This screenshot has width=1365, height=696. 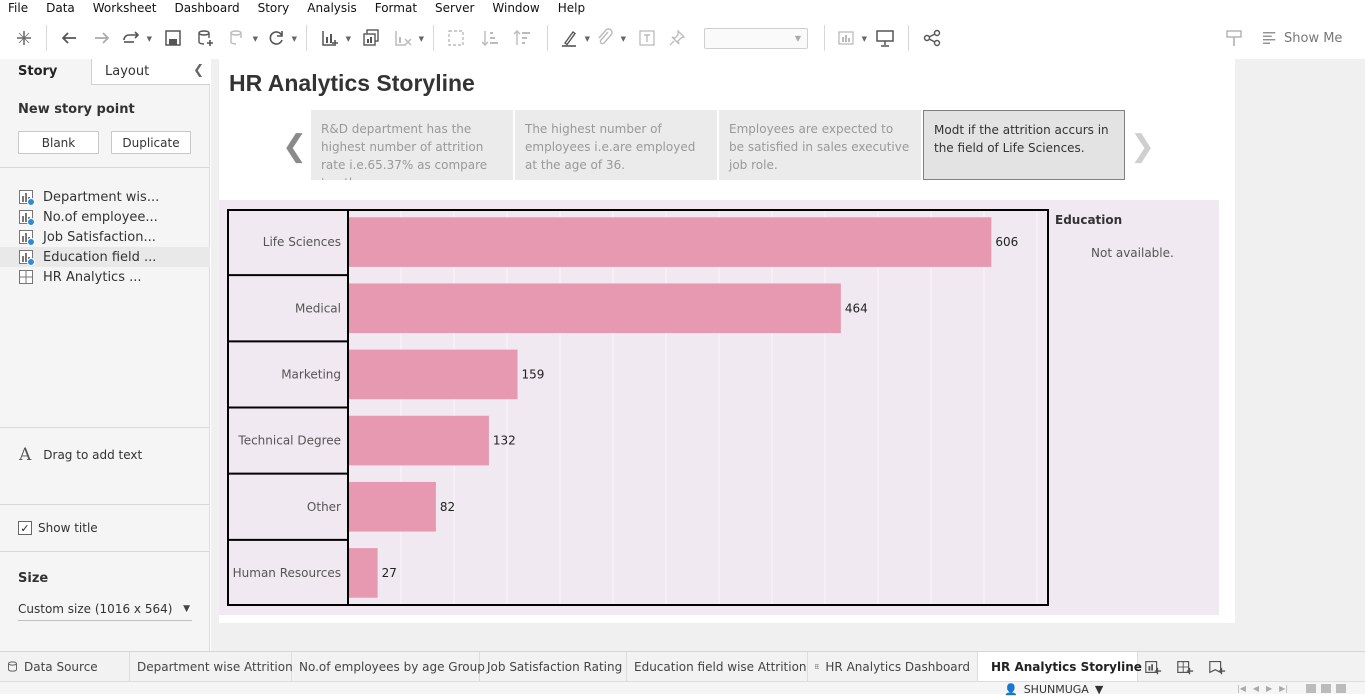 What do you see at coordinates (335, 38) in the screenshot?
I see `new-worksheet-icon: ▼` at bounding box center [335, 38].